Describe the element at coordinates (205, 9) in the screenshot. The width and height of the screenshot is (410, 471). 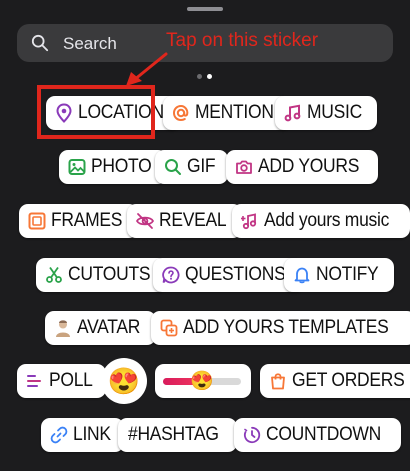
I see `drag-handle` at that location.